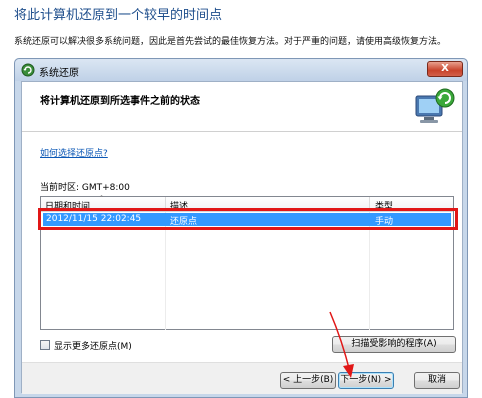 This screenshot has height=398, width=482. Describe the element at coordinates (120, 101) in the screenshot. I see `dialog-header-title: 将计算机还原到所选事件之前的状态` at that location.